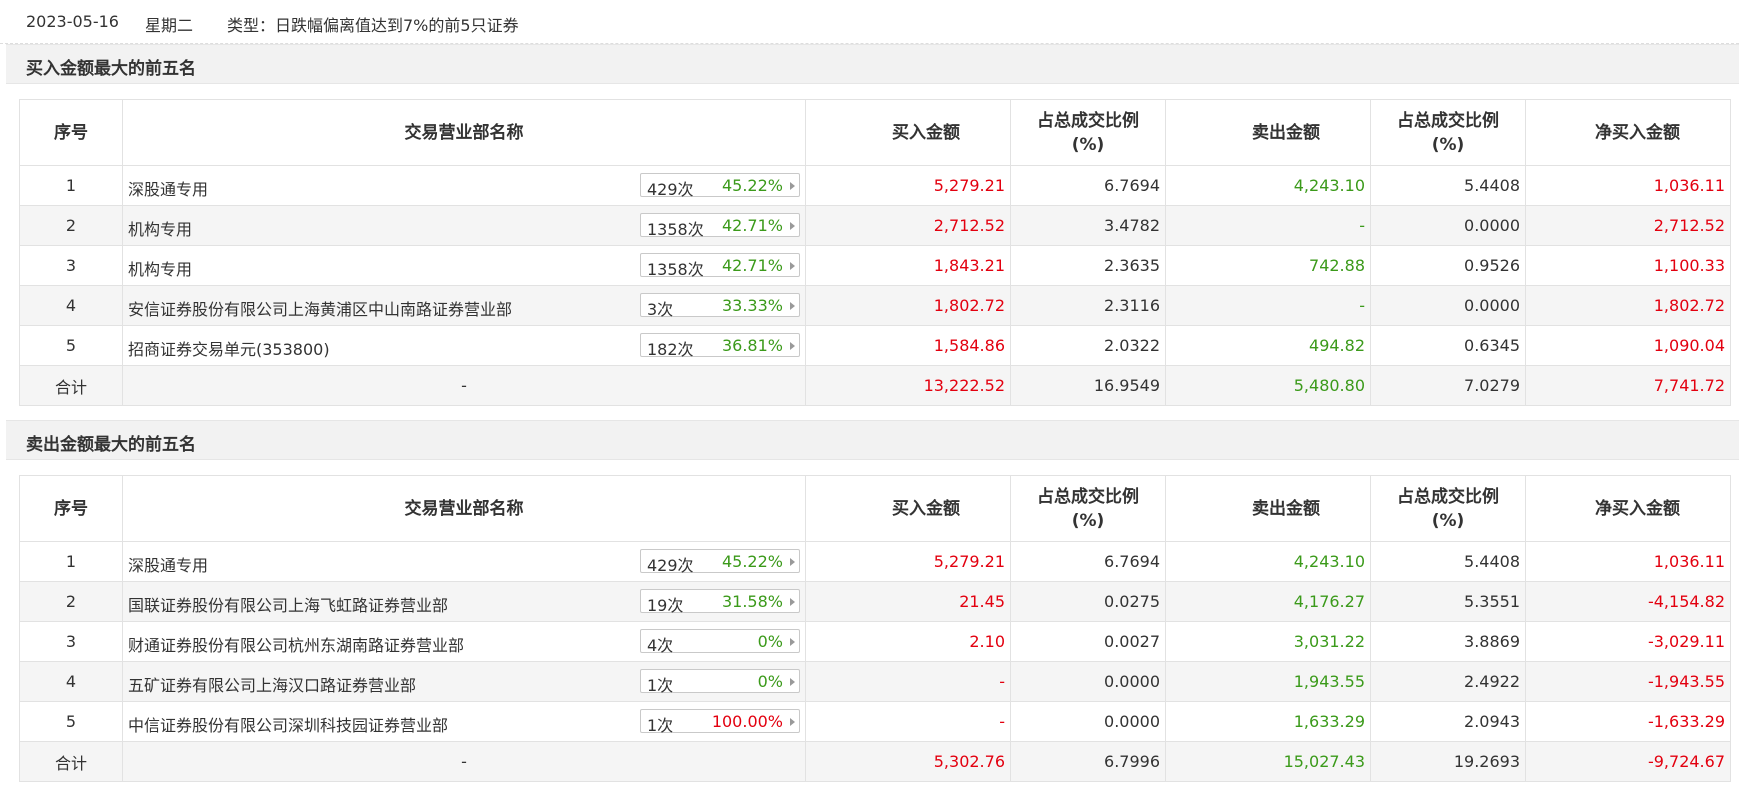 Image resolution: width=1739 pixels, height=787 pixels. I want to click on branch-stats-badge: 3次 33.33%, so click(720, 306).